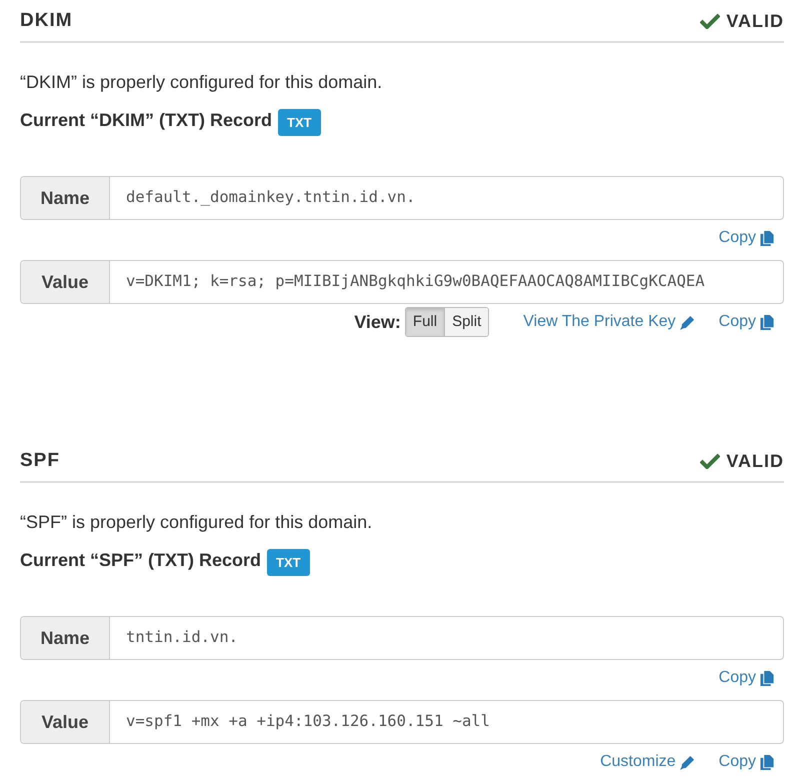  I want to click on edit-link: Customize, so click(647, 762).